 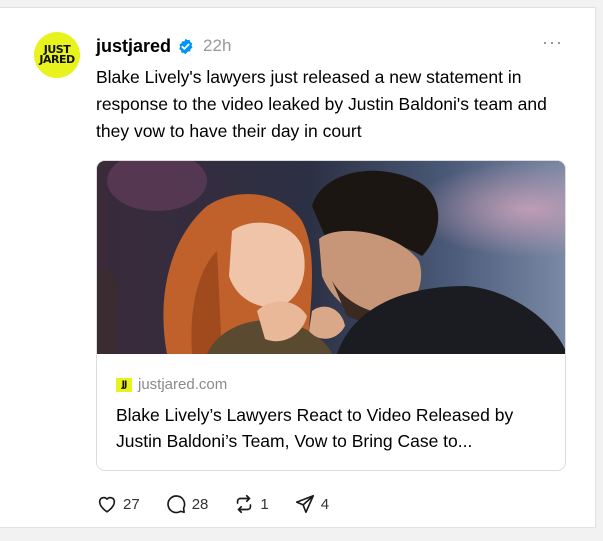 I want to click on like-count: 27, so click(x=131, y=504).